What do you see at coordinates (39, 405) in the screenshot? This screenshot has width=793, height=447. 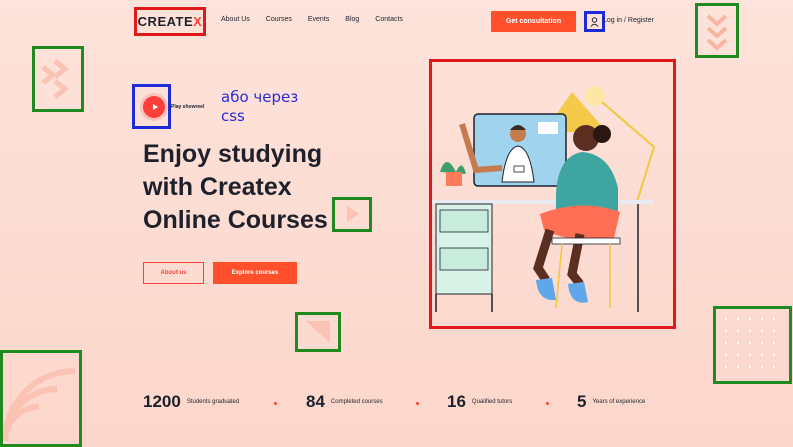 I see `arc-pattern-icon` at bounding box center [39, 405].